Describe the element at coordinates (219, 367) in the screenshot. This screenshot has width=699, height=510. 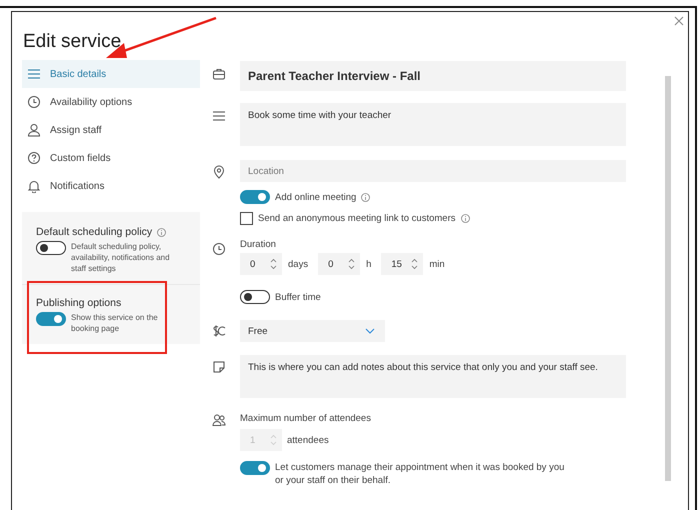
I see `note-icon` at that location.